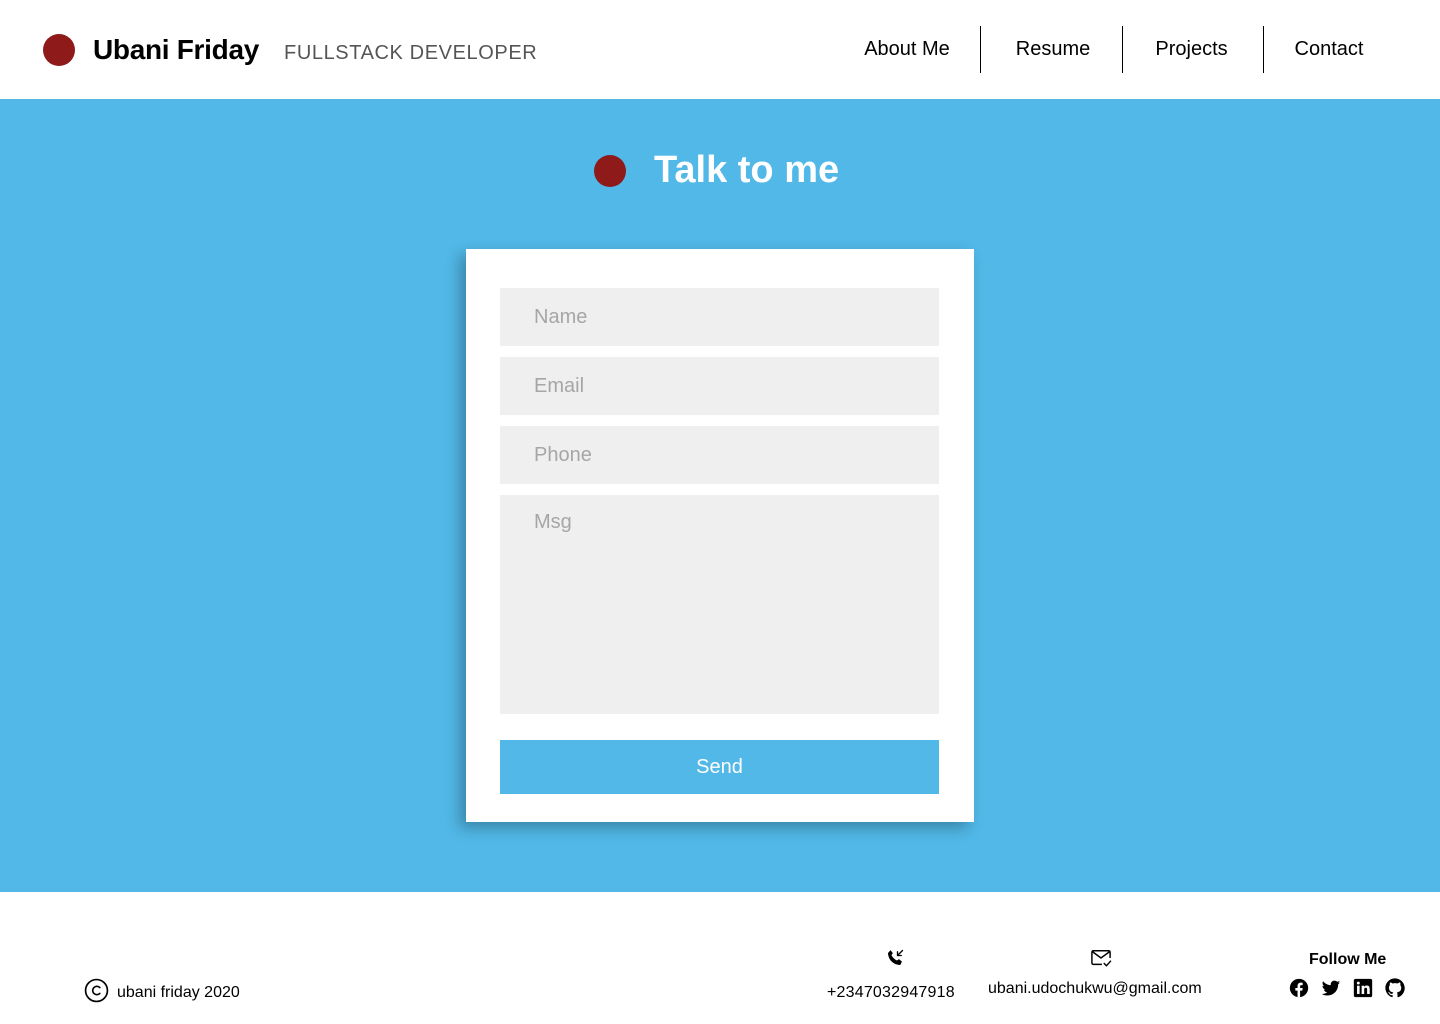 This screenshot has width=1440, height=1024. Describe the element at coordinates (907, 49) in the screenshot. I see `nav-about-me: About Me` at that location.